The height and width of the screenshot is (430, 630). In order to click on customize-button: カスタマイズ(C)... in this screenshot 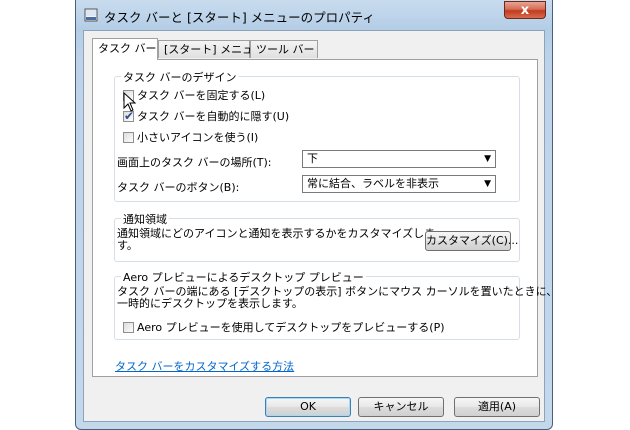, I will do `click(471, 241)`.